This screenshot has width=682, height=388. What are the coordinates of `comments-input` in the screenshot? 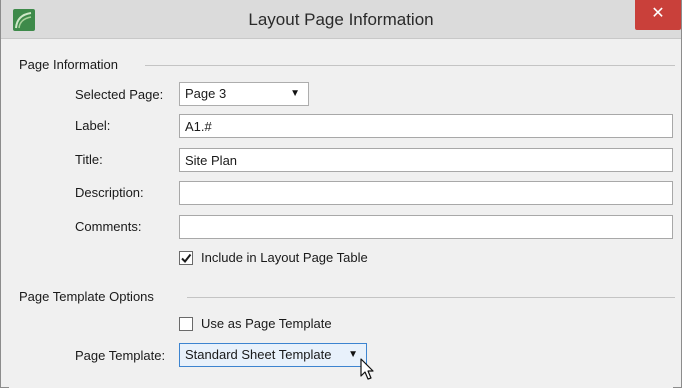 It's located at (426, 227).